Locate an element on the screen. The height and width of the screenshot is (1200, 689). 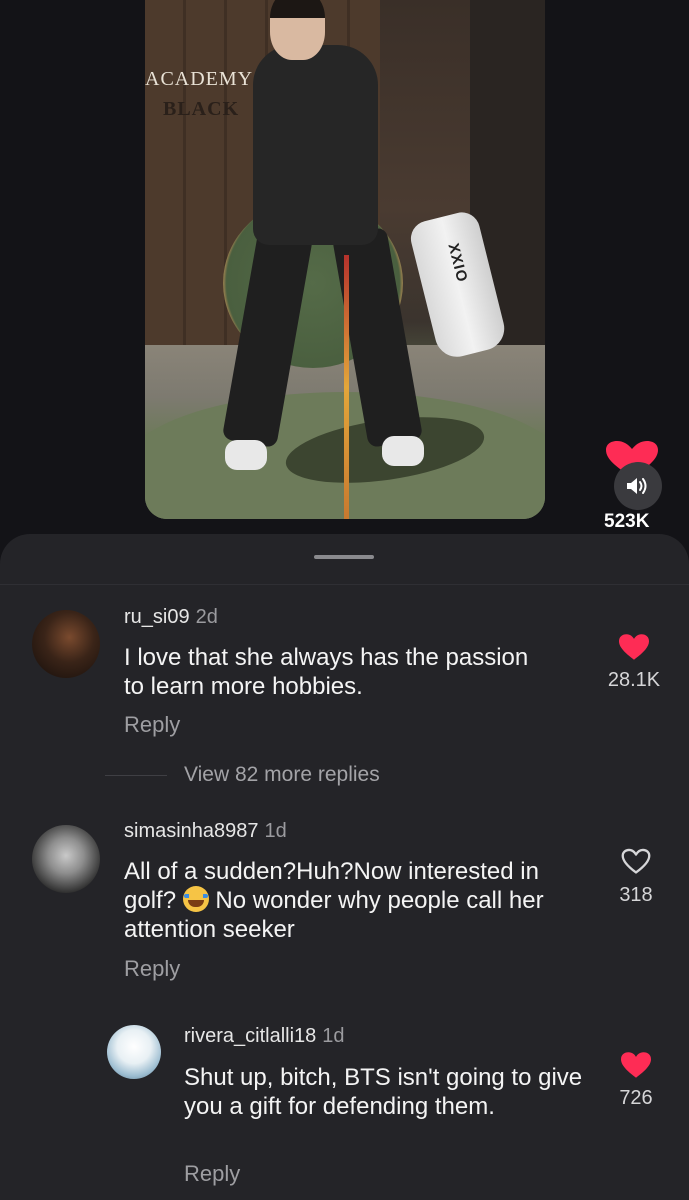
speaker-icon is located at coordinates (637, 486).